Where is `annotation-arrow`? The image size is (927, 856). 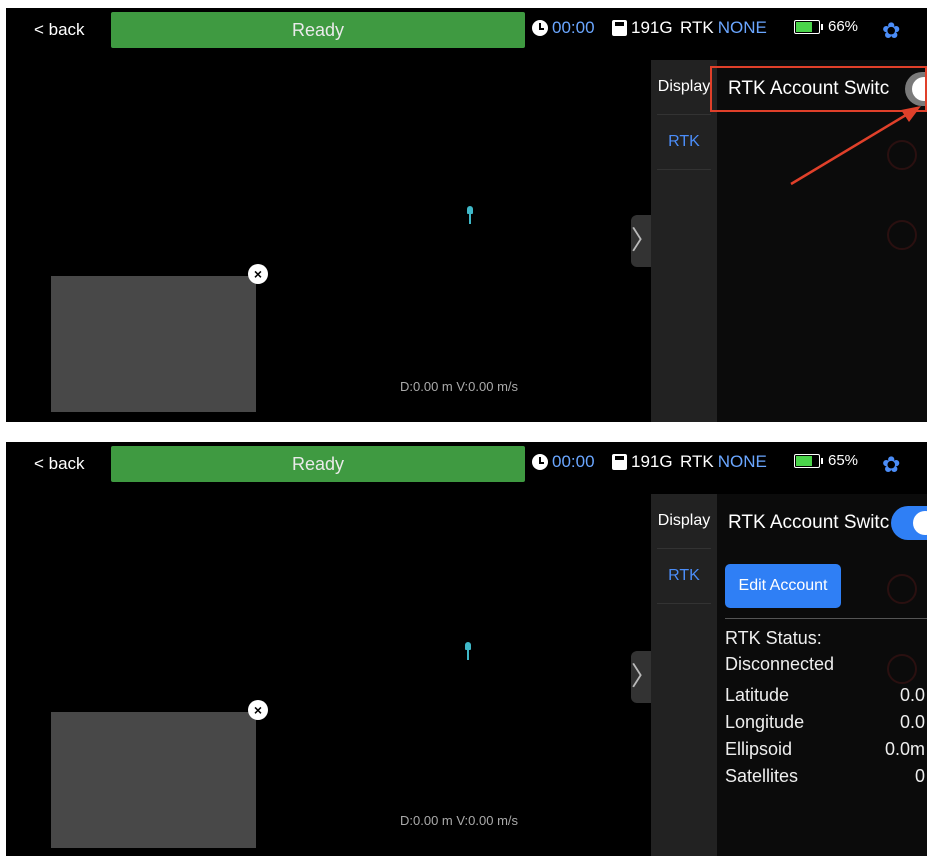 annotation-arrow is located at coordinates (855, 146).